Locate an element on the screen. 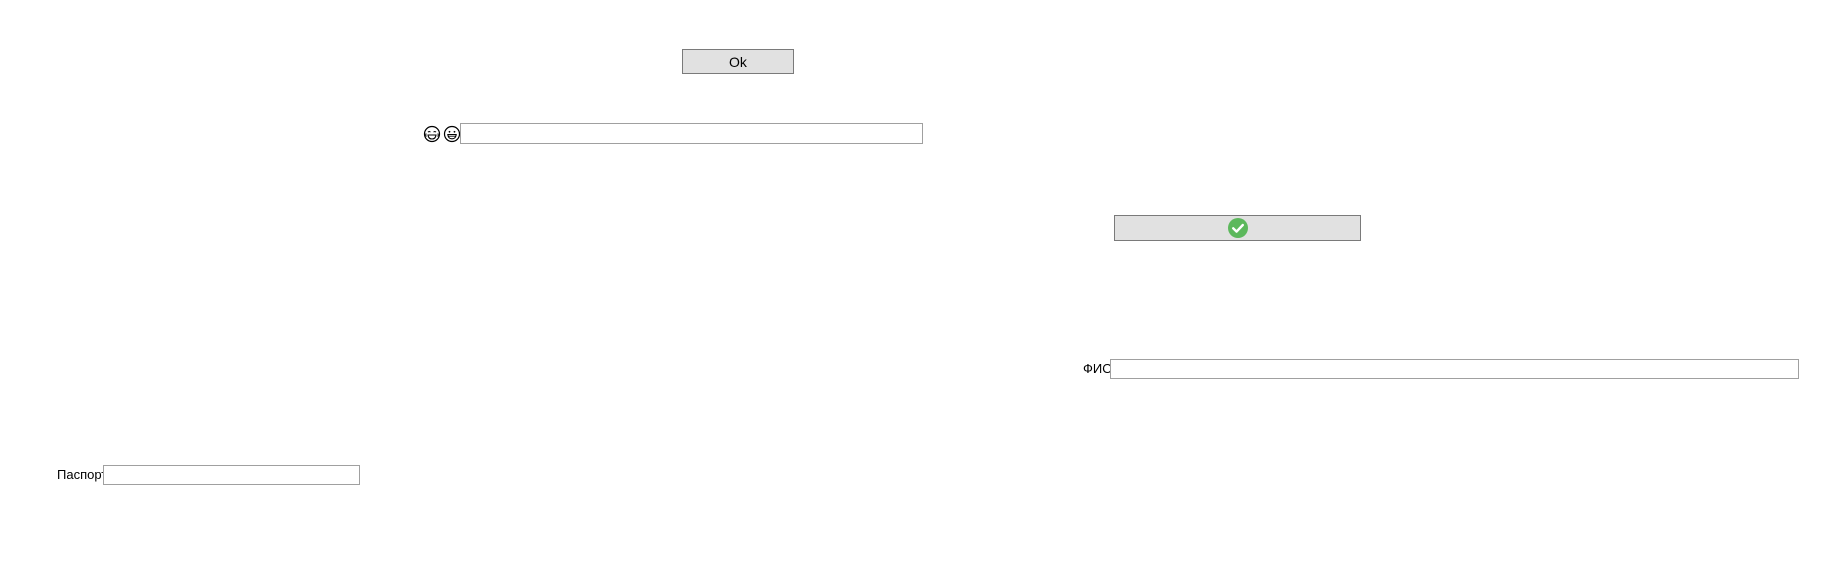 The width and height of the screenshot is (1828, 579). grinning-with-tears-icon is located at coordinates (432, 134).